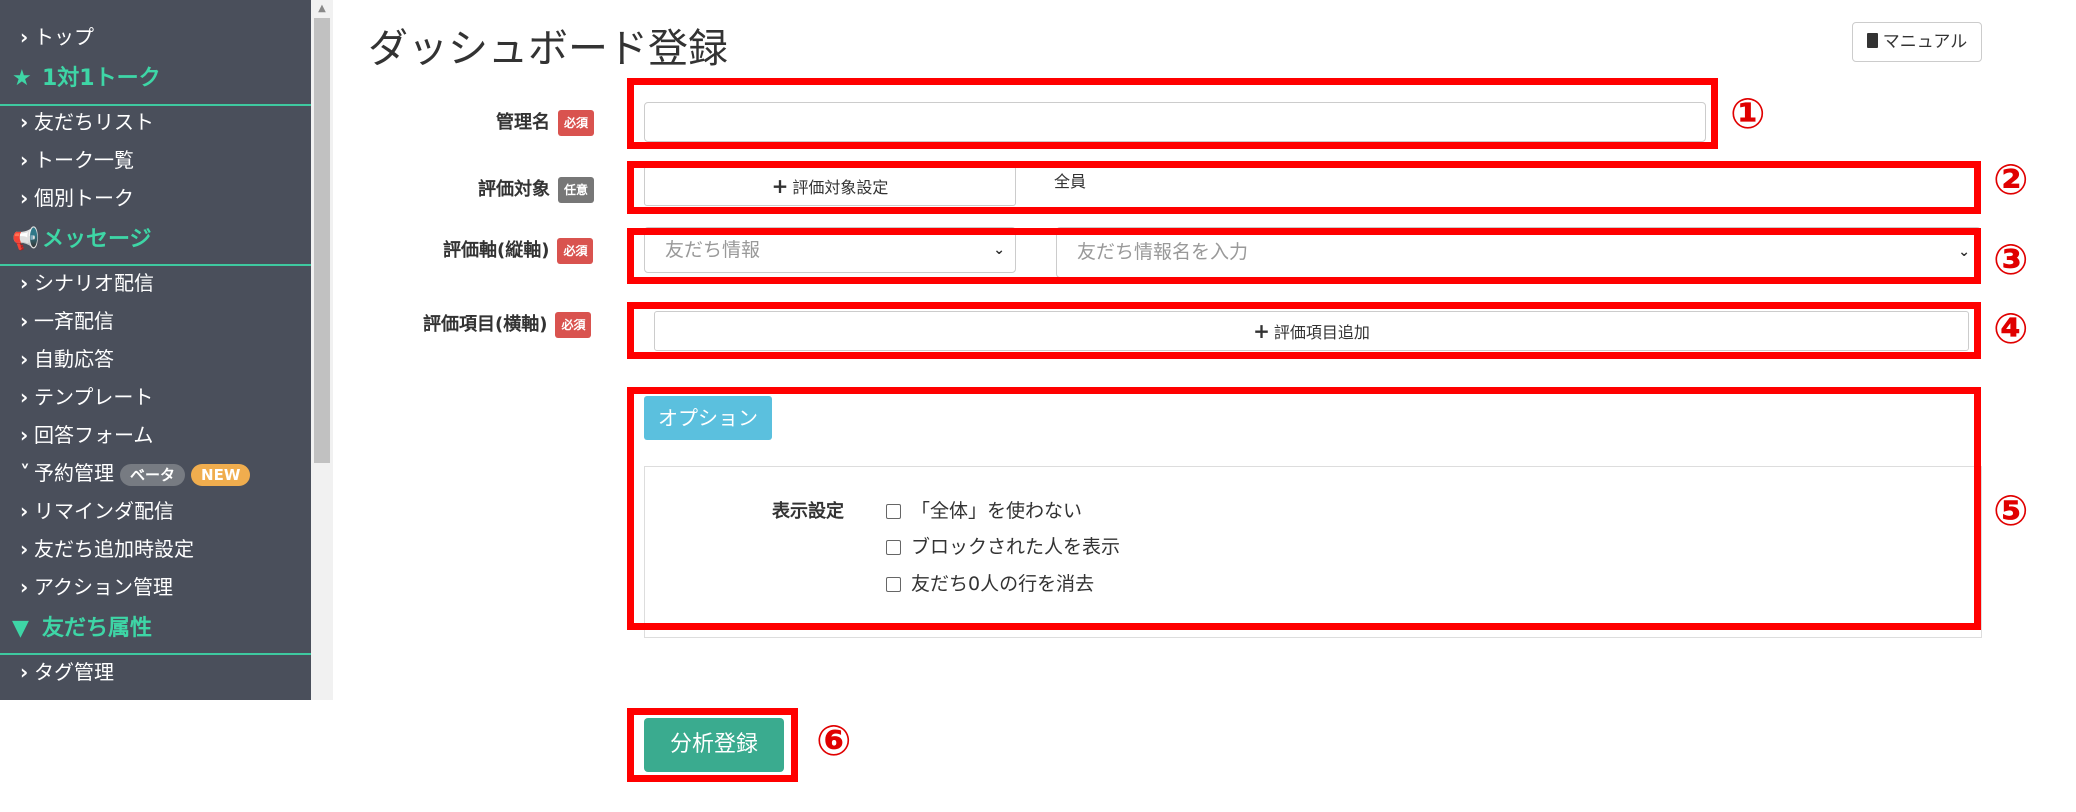  I want to click on annotation-number-6: ⑥, so click(834, 740).